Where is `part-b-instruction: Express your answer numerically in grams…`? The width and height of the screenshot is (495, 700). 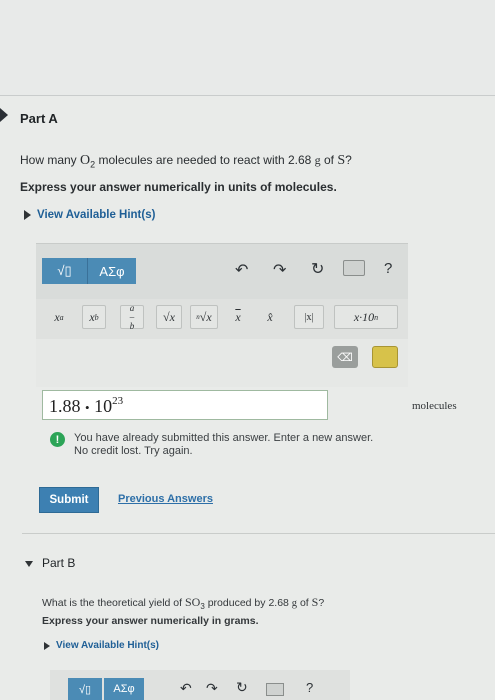 part-b-instruction: Express your answer numerically in grams… is located at coordinates (150, 621).